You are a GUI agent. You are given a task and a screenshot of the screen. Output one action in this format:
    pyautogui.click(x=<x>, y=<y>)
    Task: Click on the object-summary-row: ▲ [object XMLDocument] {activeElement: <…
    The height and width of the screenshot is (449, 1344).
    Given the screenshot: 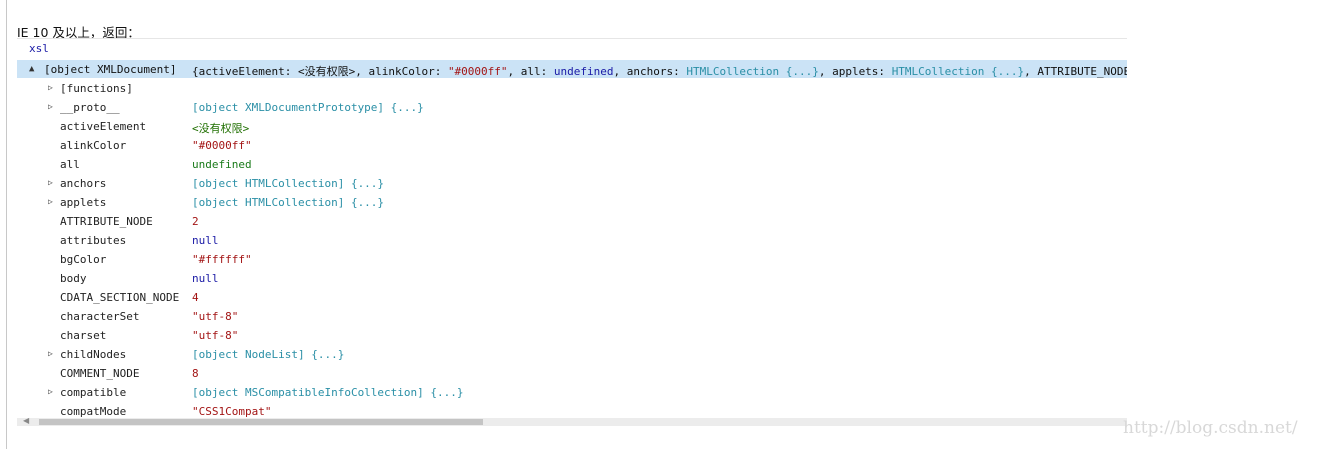 What is the action you would take?
    pyautogui.click(x=572, y=69)
    